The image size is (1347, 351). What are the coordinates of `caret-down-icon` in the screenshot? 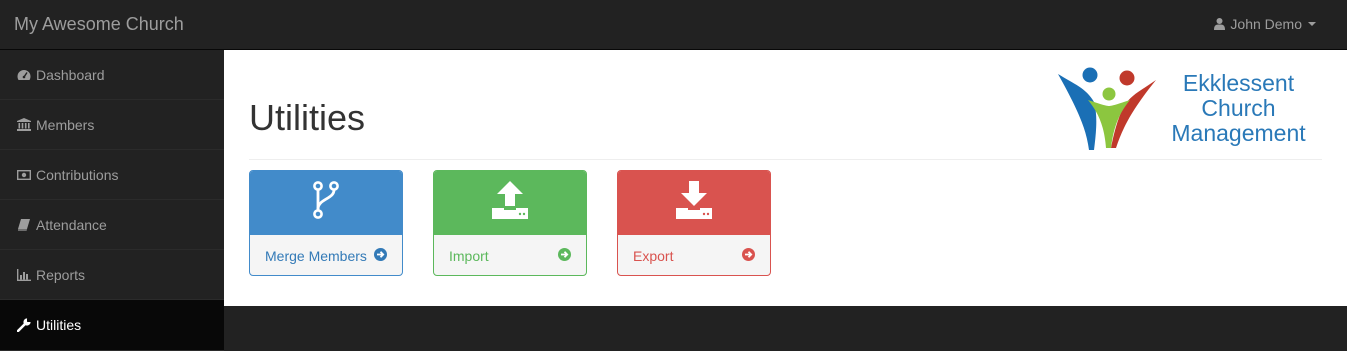 It's located at (1312, 24).